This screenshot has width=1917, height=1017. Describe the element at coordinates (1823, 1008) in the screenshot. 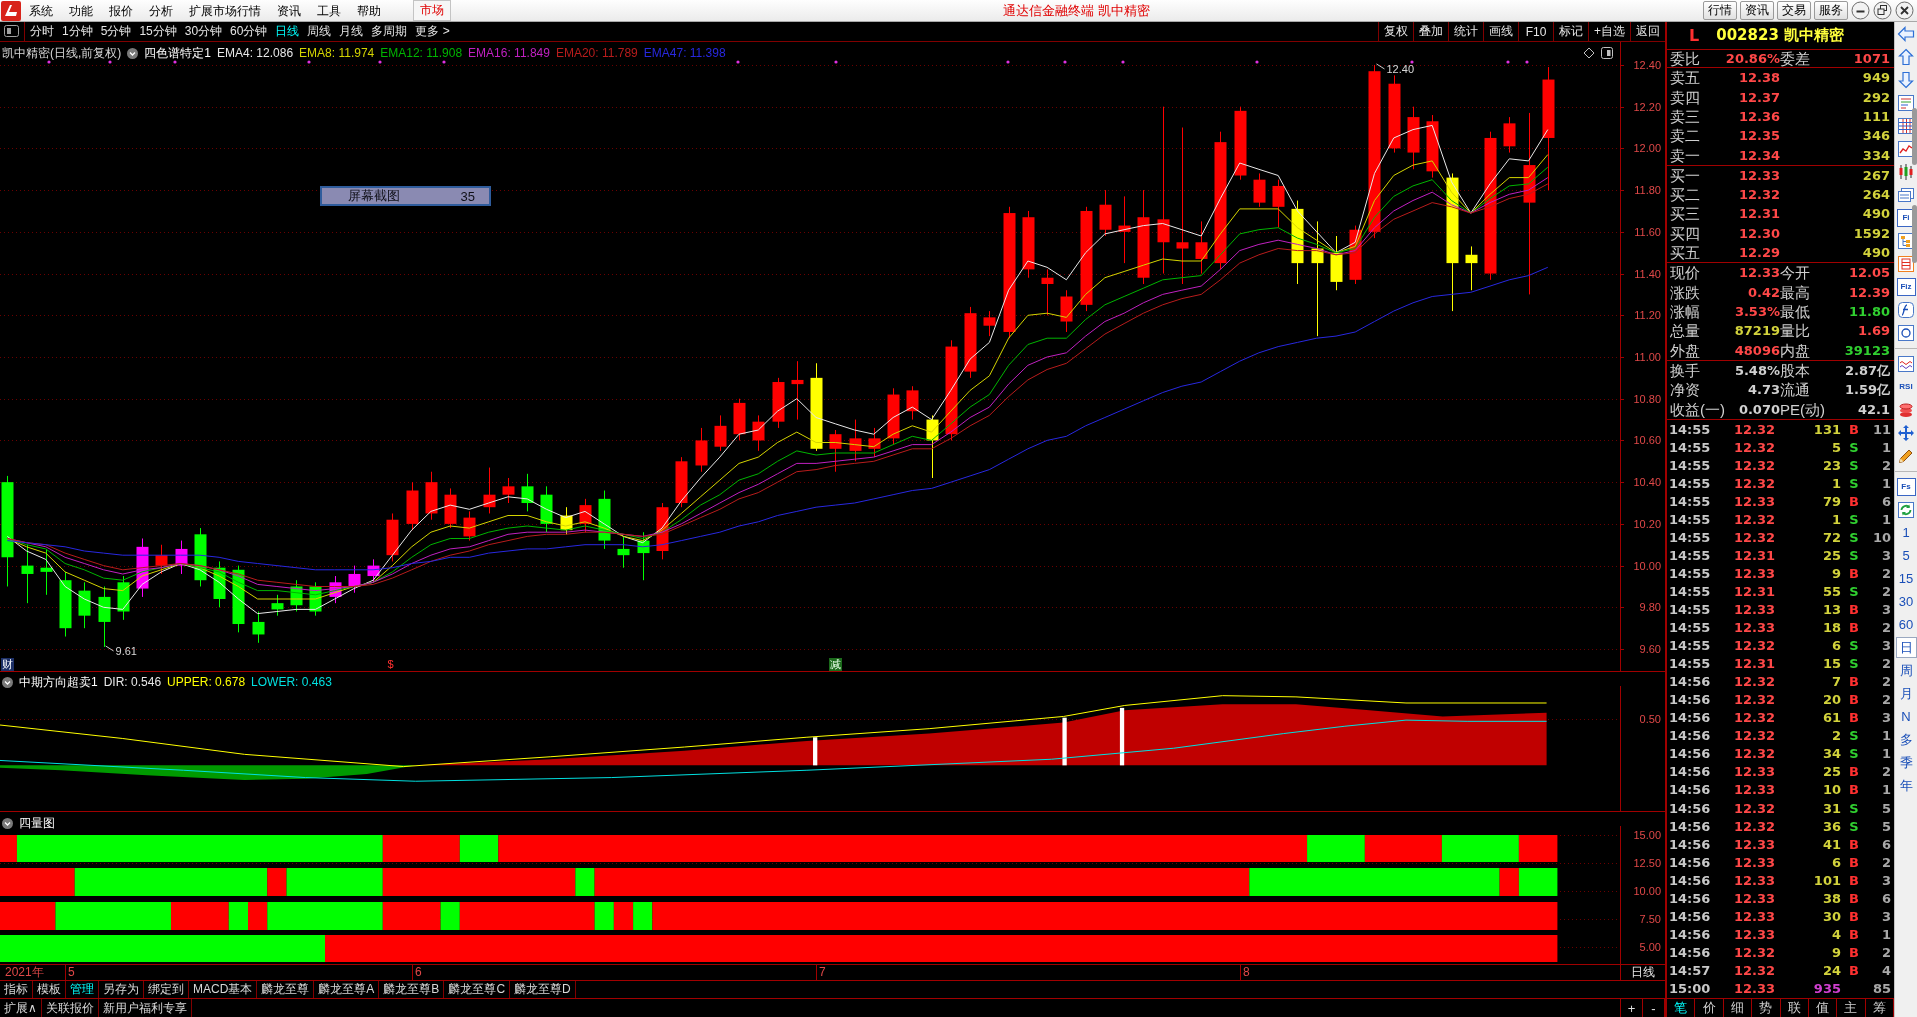

I see `detail-tab: 值` at that location.